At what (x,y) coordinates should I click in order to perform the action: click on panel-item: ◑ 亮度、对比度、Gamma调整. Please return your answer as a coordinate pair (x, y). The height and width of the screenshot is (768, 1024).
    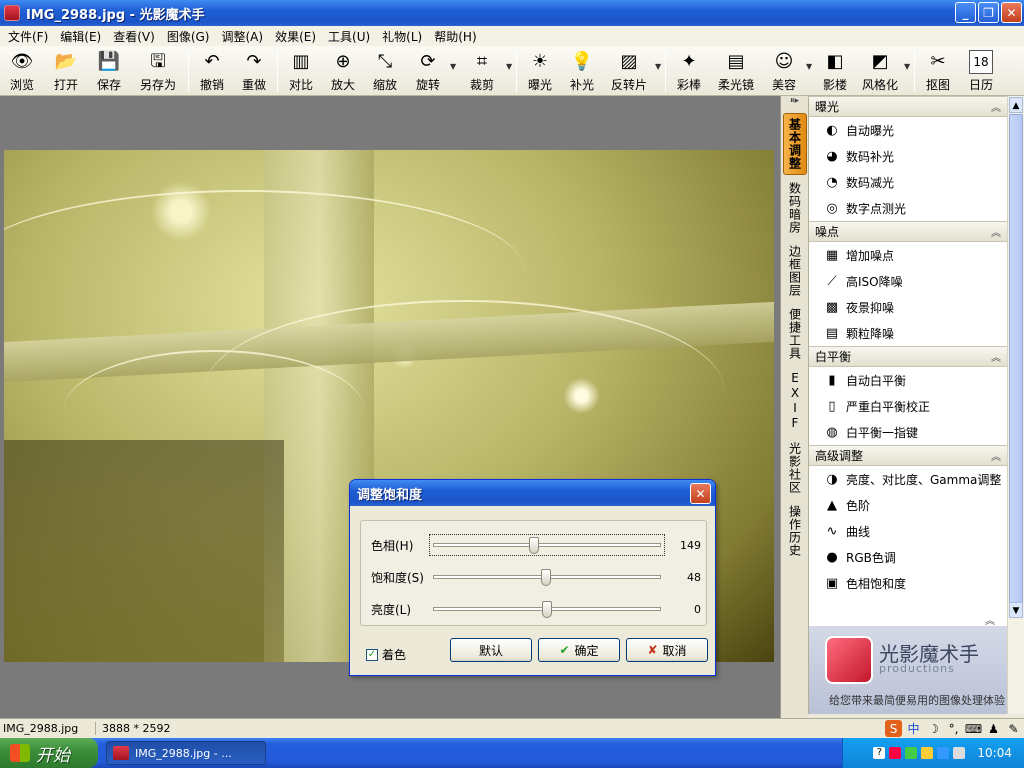
    Looking at the image, I should click on (908, 479).